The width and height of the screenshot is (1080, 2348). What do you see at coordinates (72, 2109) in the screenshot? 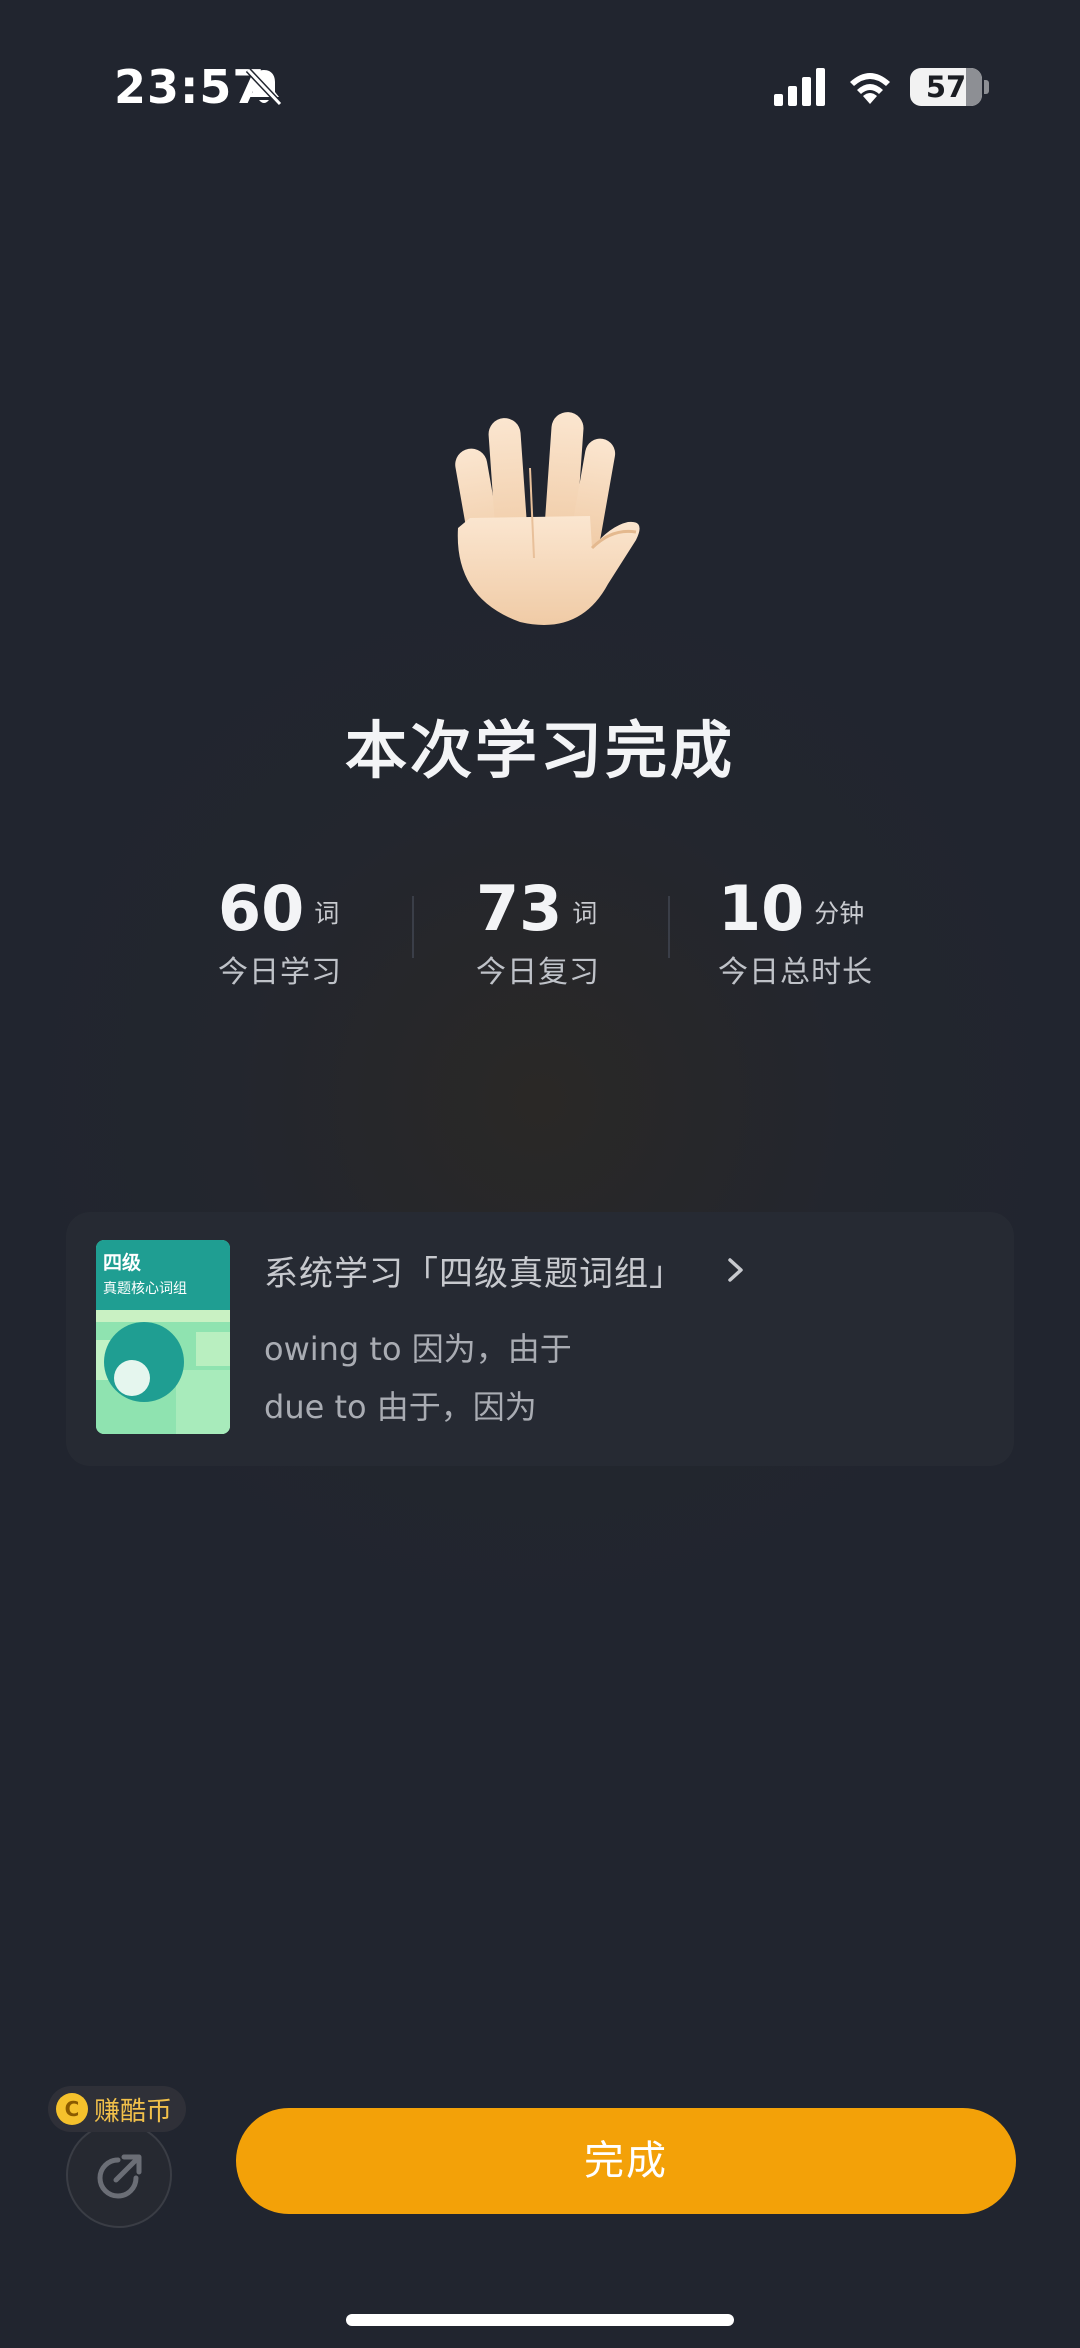
I see `coin-icon: C` at bounding box center [72, 2109].